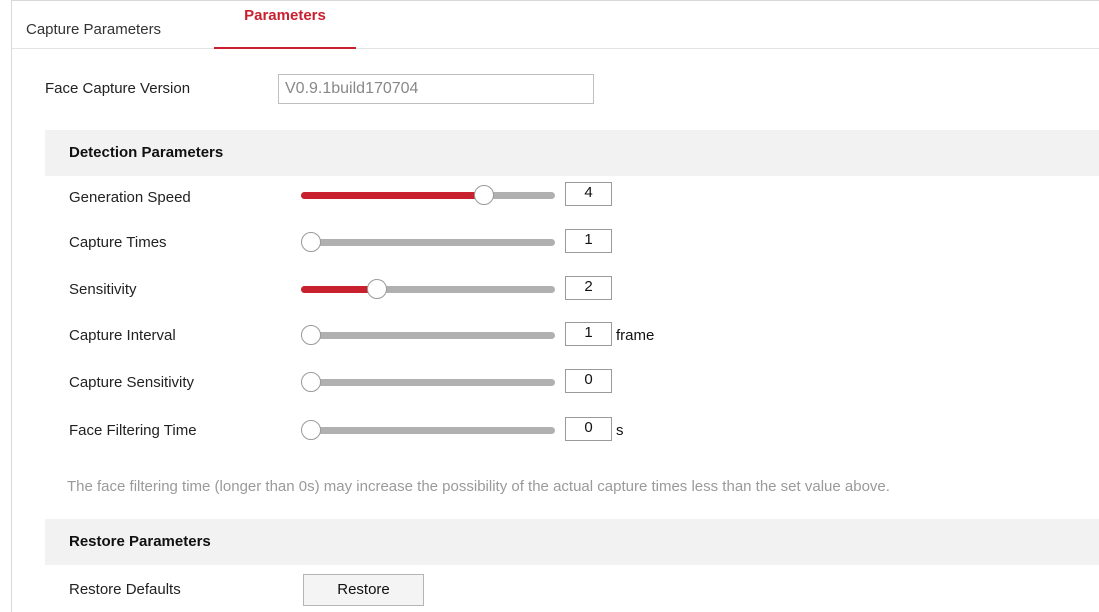  What do you see at coordinates (572, 542) in the screenshot?
I see `restore-parameters-header: Restore Parameters` at bounding box center [572, 542].